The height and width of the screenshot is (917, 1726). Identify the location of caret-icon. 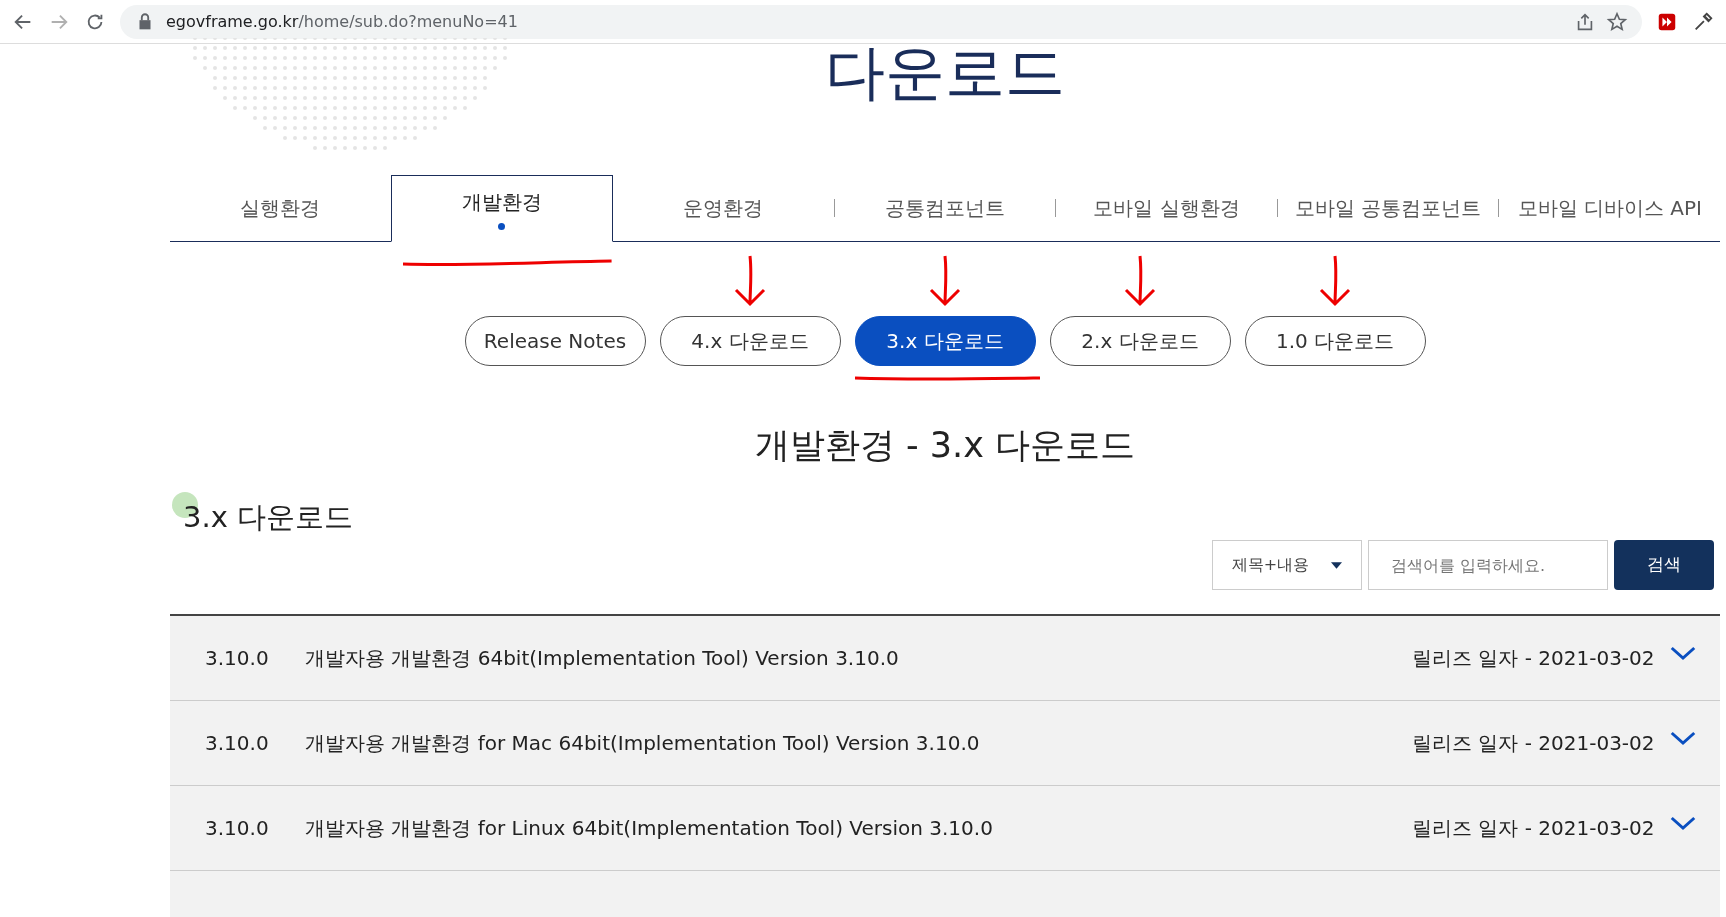
(1337, 565).